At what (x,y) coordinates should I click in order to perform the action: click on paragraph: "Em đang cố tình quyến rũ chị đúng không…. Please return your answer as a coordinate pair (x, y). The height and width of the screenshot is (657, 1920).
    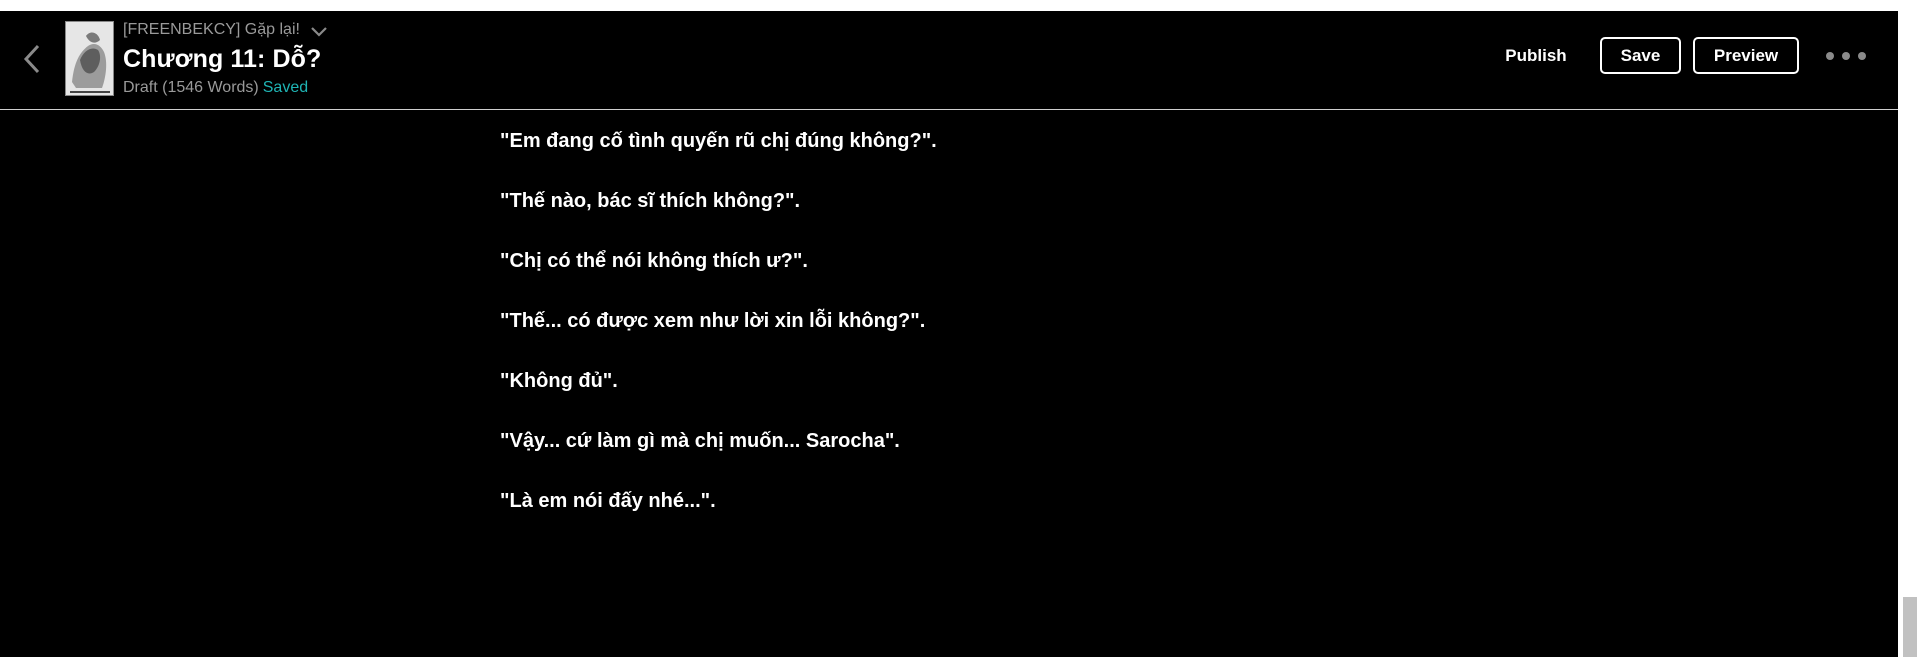
    Looking at the image, I should click on (718, 141).